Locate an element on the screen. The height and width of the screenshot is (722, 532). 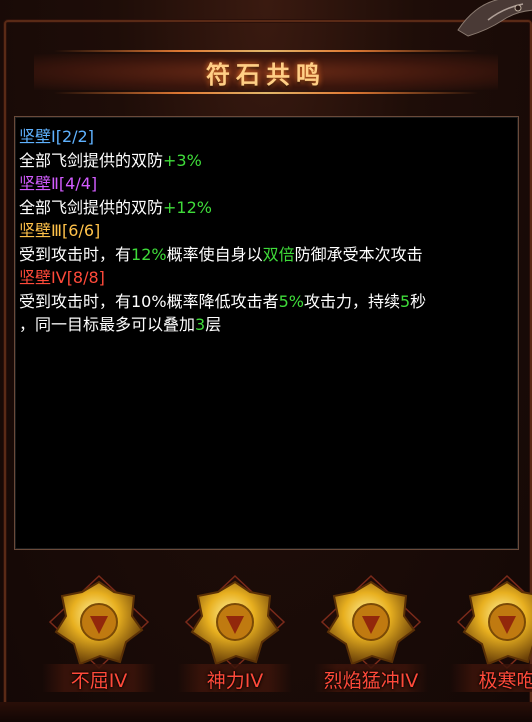
panel-title: 符石共鸣 is located at coordinates (266, 74).